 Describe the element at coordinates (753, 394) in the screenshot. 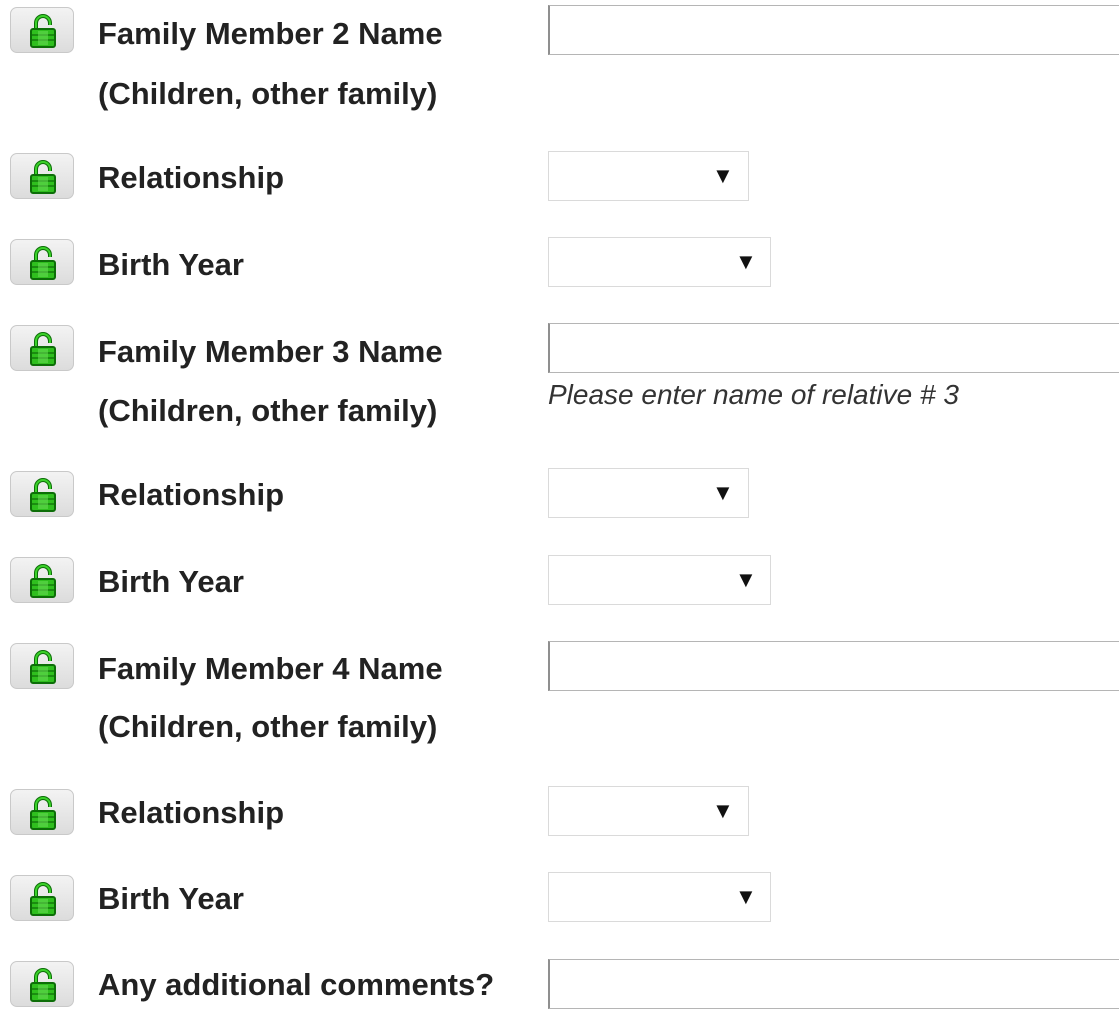

I see `validation-hint: Please enter name of relative # 3` at that location.